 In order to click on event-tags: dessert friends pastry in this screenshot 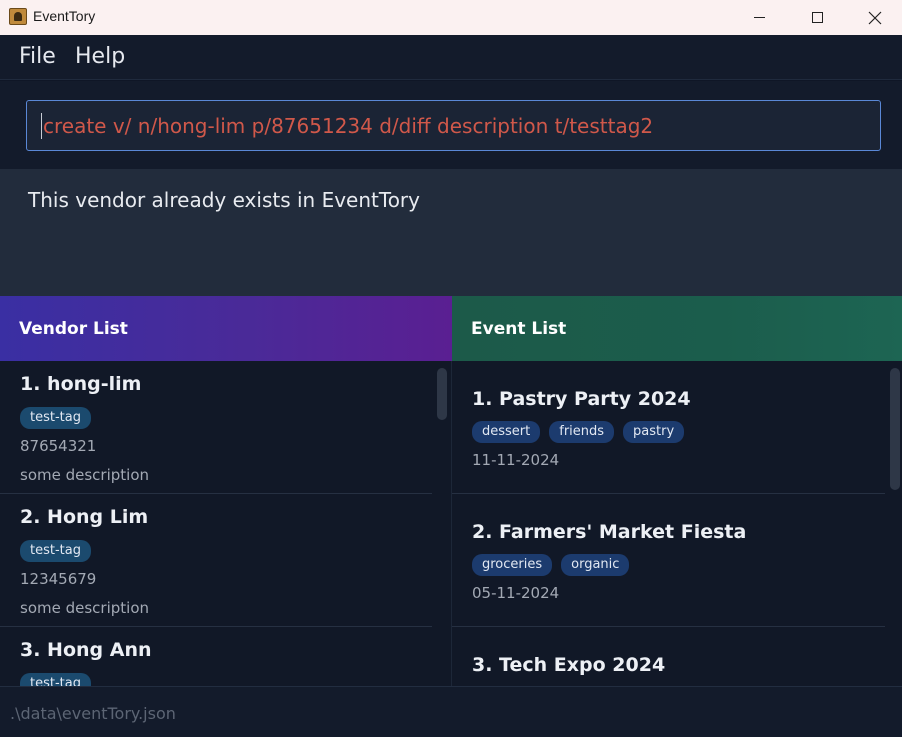, I will do `click(578, 432)`.